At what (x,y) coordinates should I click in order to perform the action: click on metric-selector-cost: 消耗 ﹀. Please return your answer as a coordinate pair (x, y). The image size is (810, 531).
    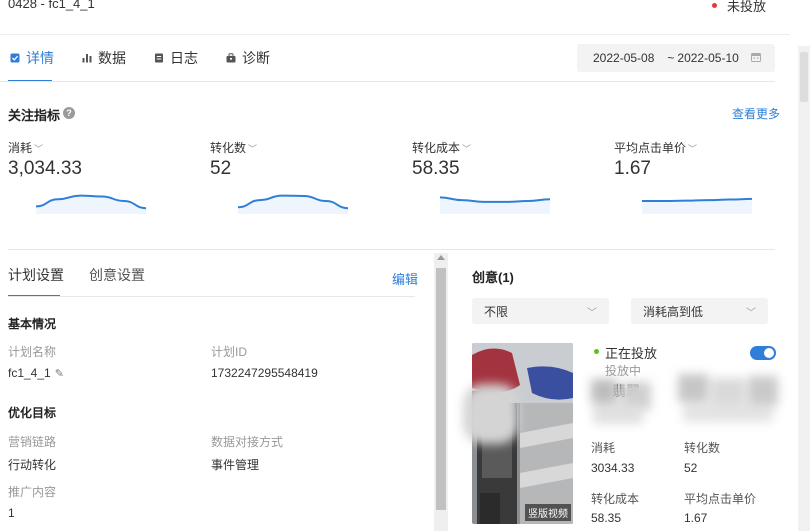
    Looking at the image, I should click on (25, 147).